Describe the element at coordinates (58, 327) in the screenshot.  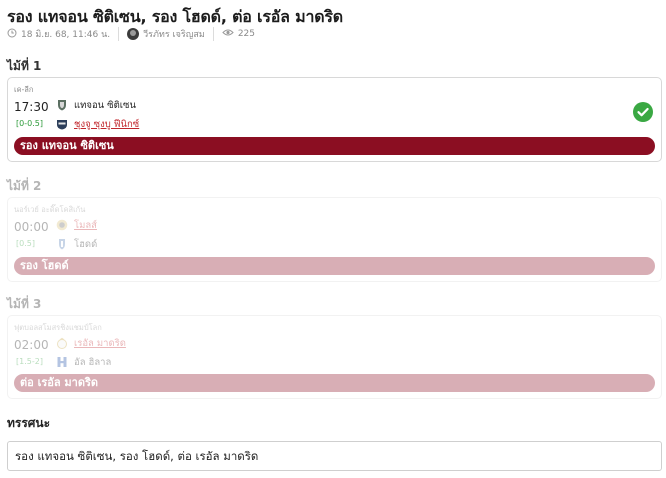
I see `league-name: ฟุตบอลสโมสรชิงแชมป์โลก` at that location.